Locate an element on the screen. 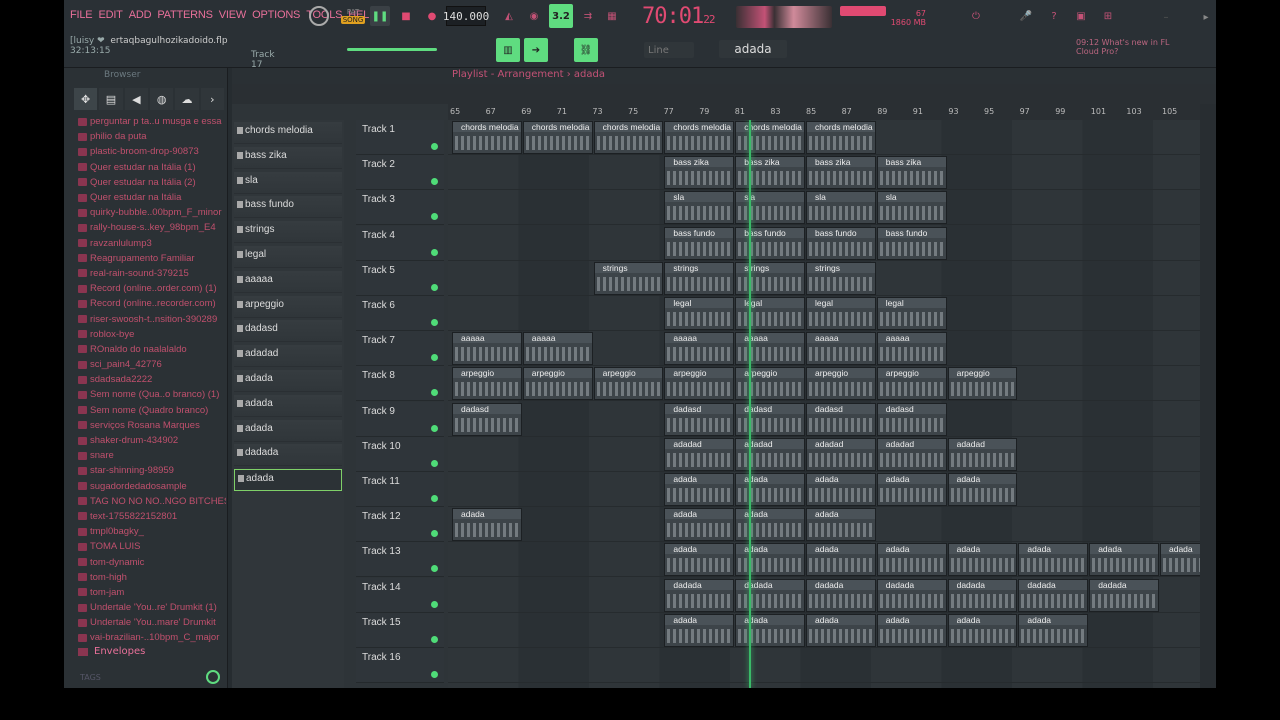 This screenshot has height=720, width=1280. browser-file-item: Sem nome (Quadro branco) is located at coordinates (152, 410).